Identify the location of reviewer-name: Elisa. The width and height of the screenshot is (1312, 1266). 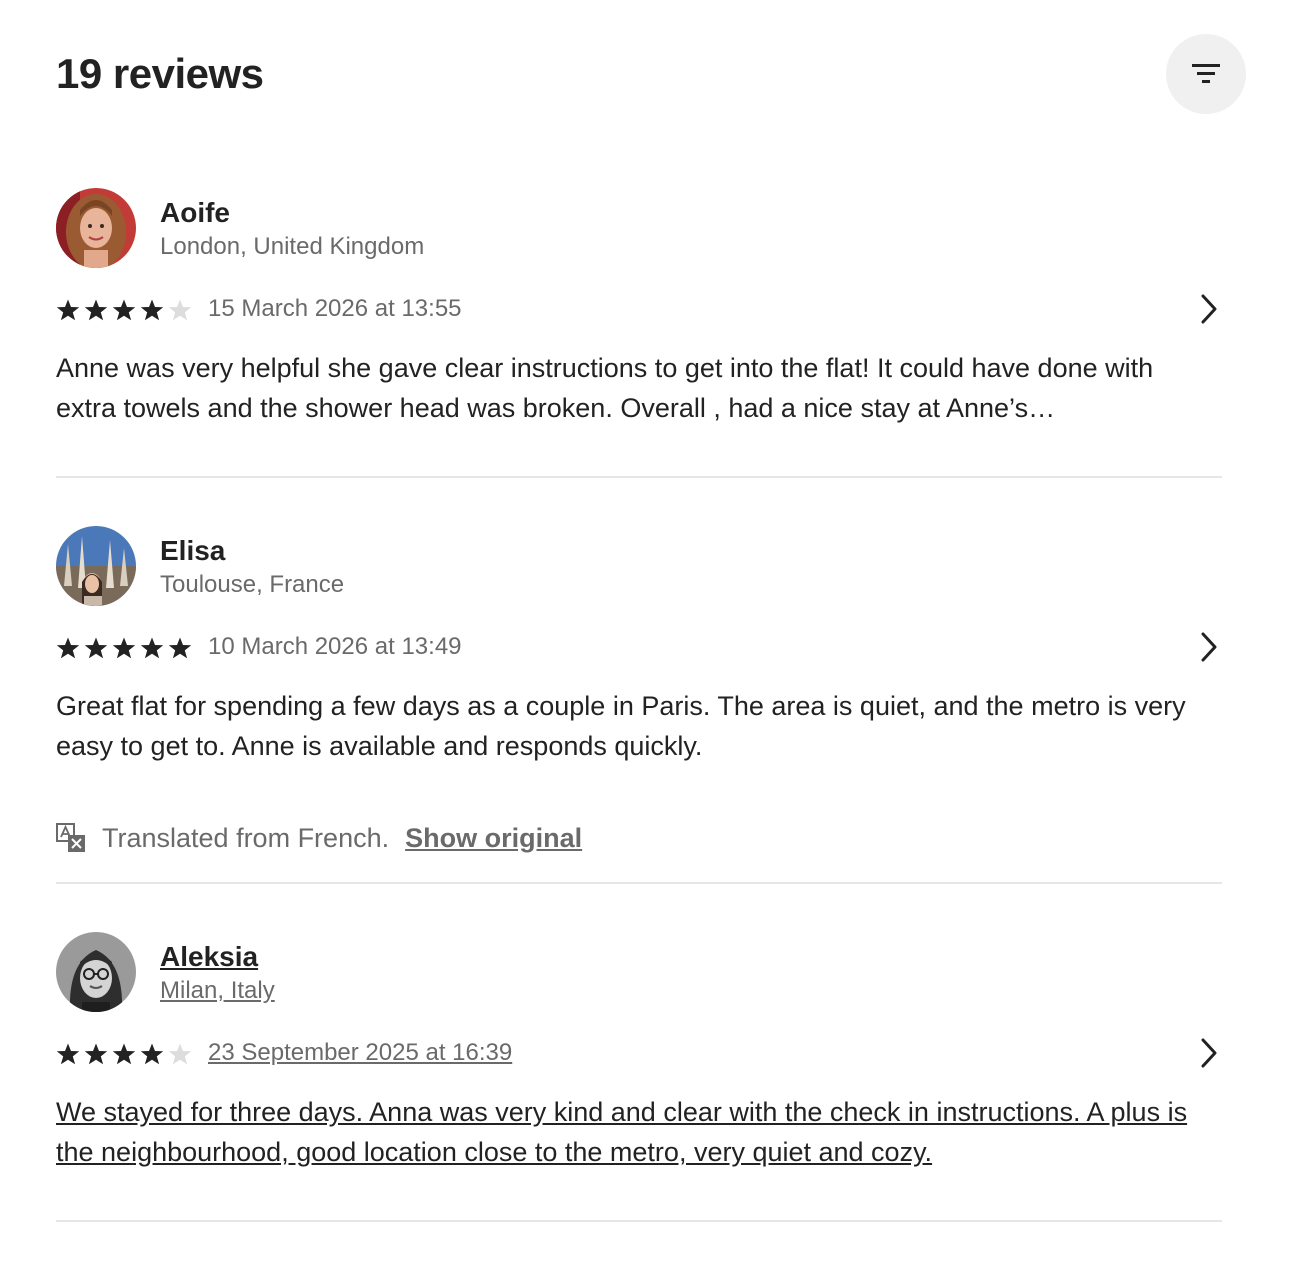
(192, 551).